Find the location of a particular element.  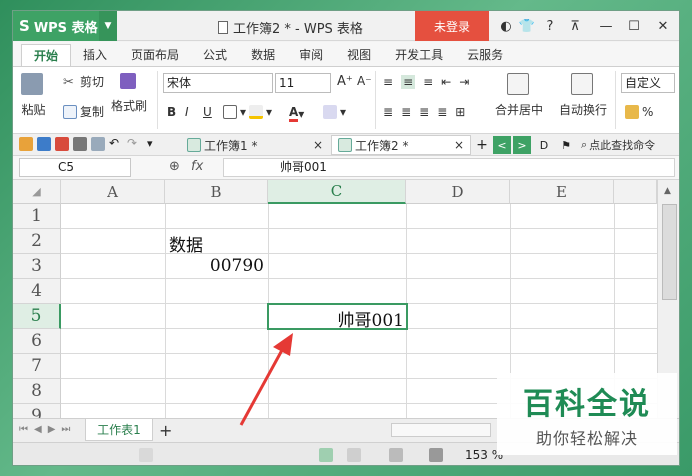

cell-c5: 帅哥001 is located at coordinates (337, 318).